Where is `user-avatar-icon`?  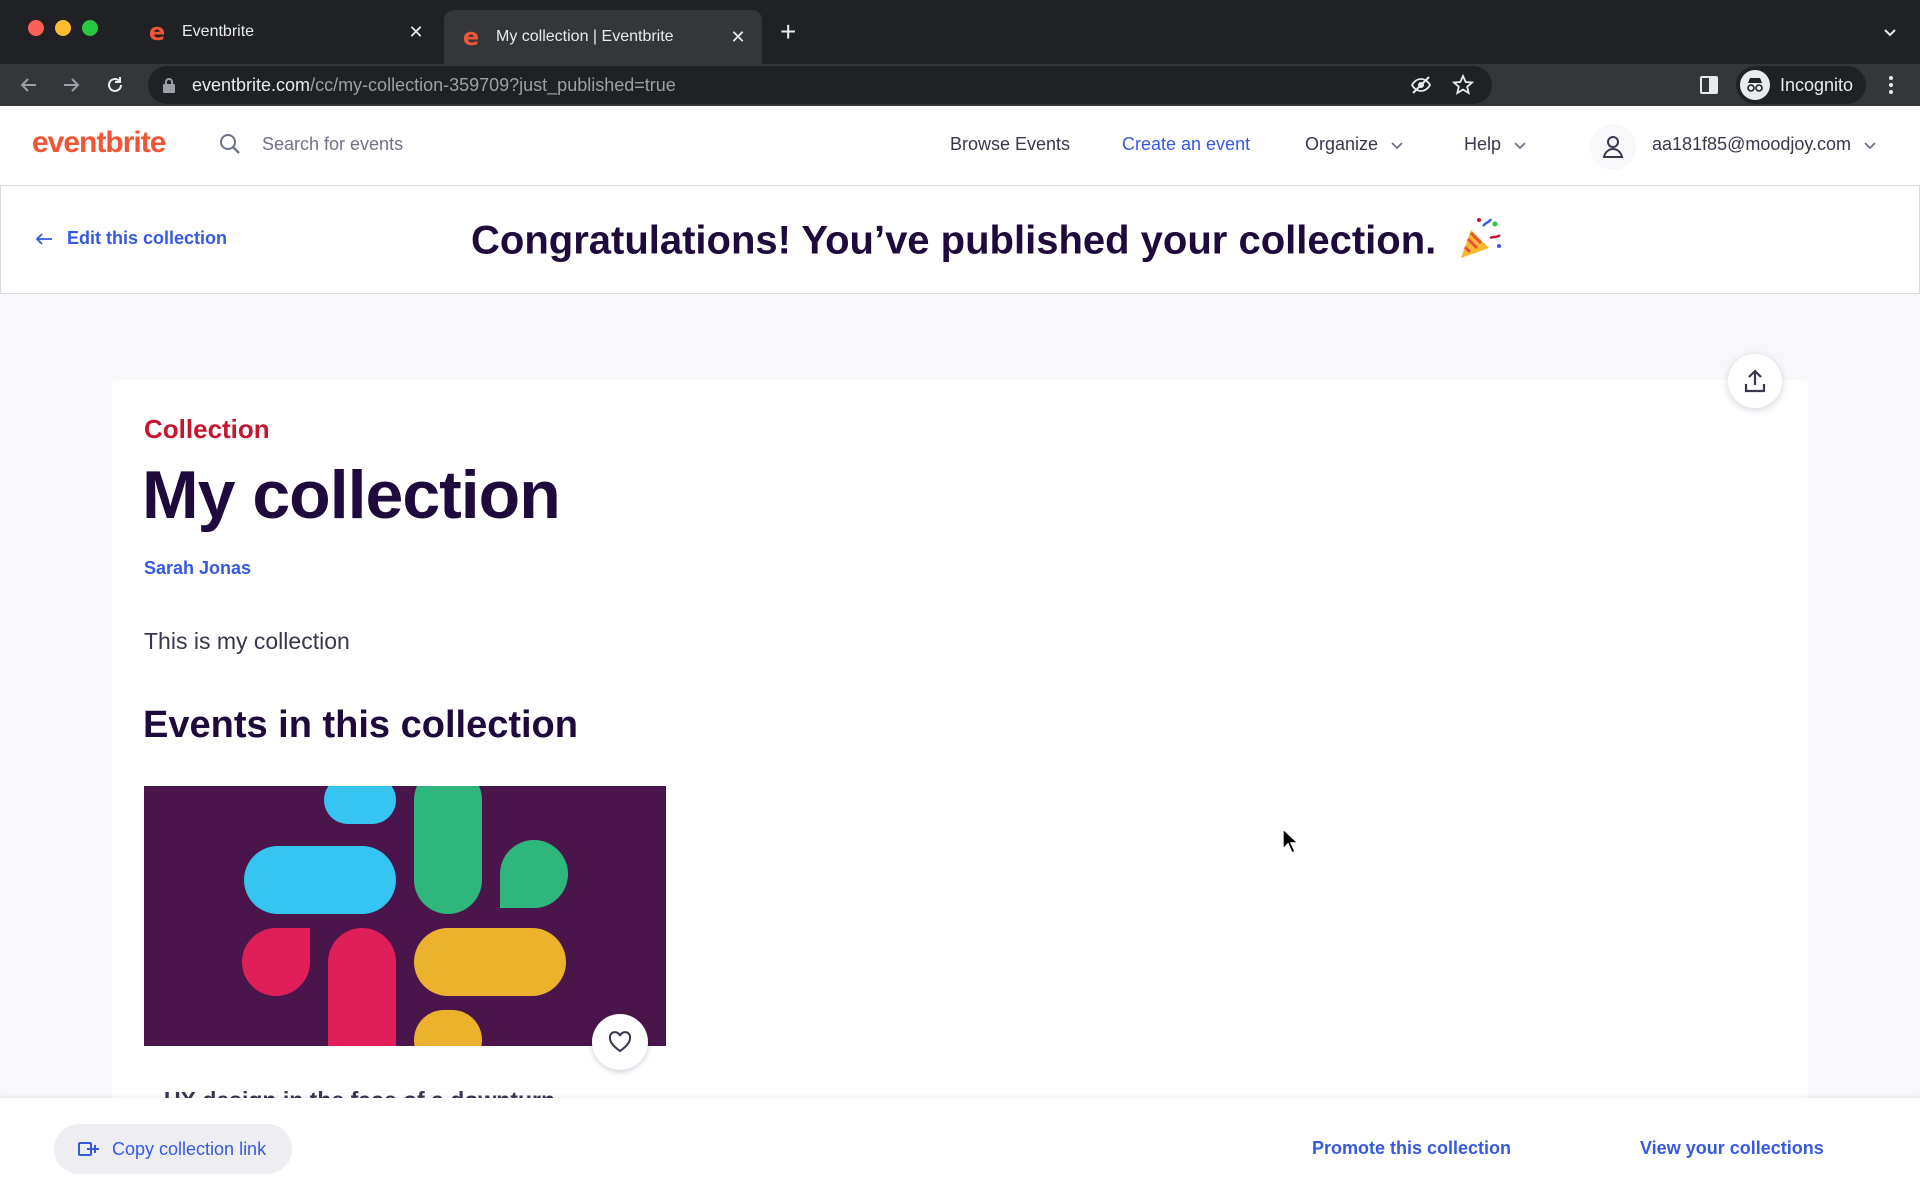
user-avatar-icon is located at coordinates (1613, 147).